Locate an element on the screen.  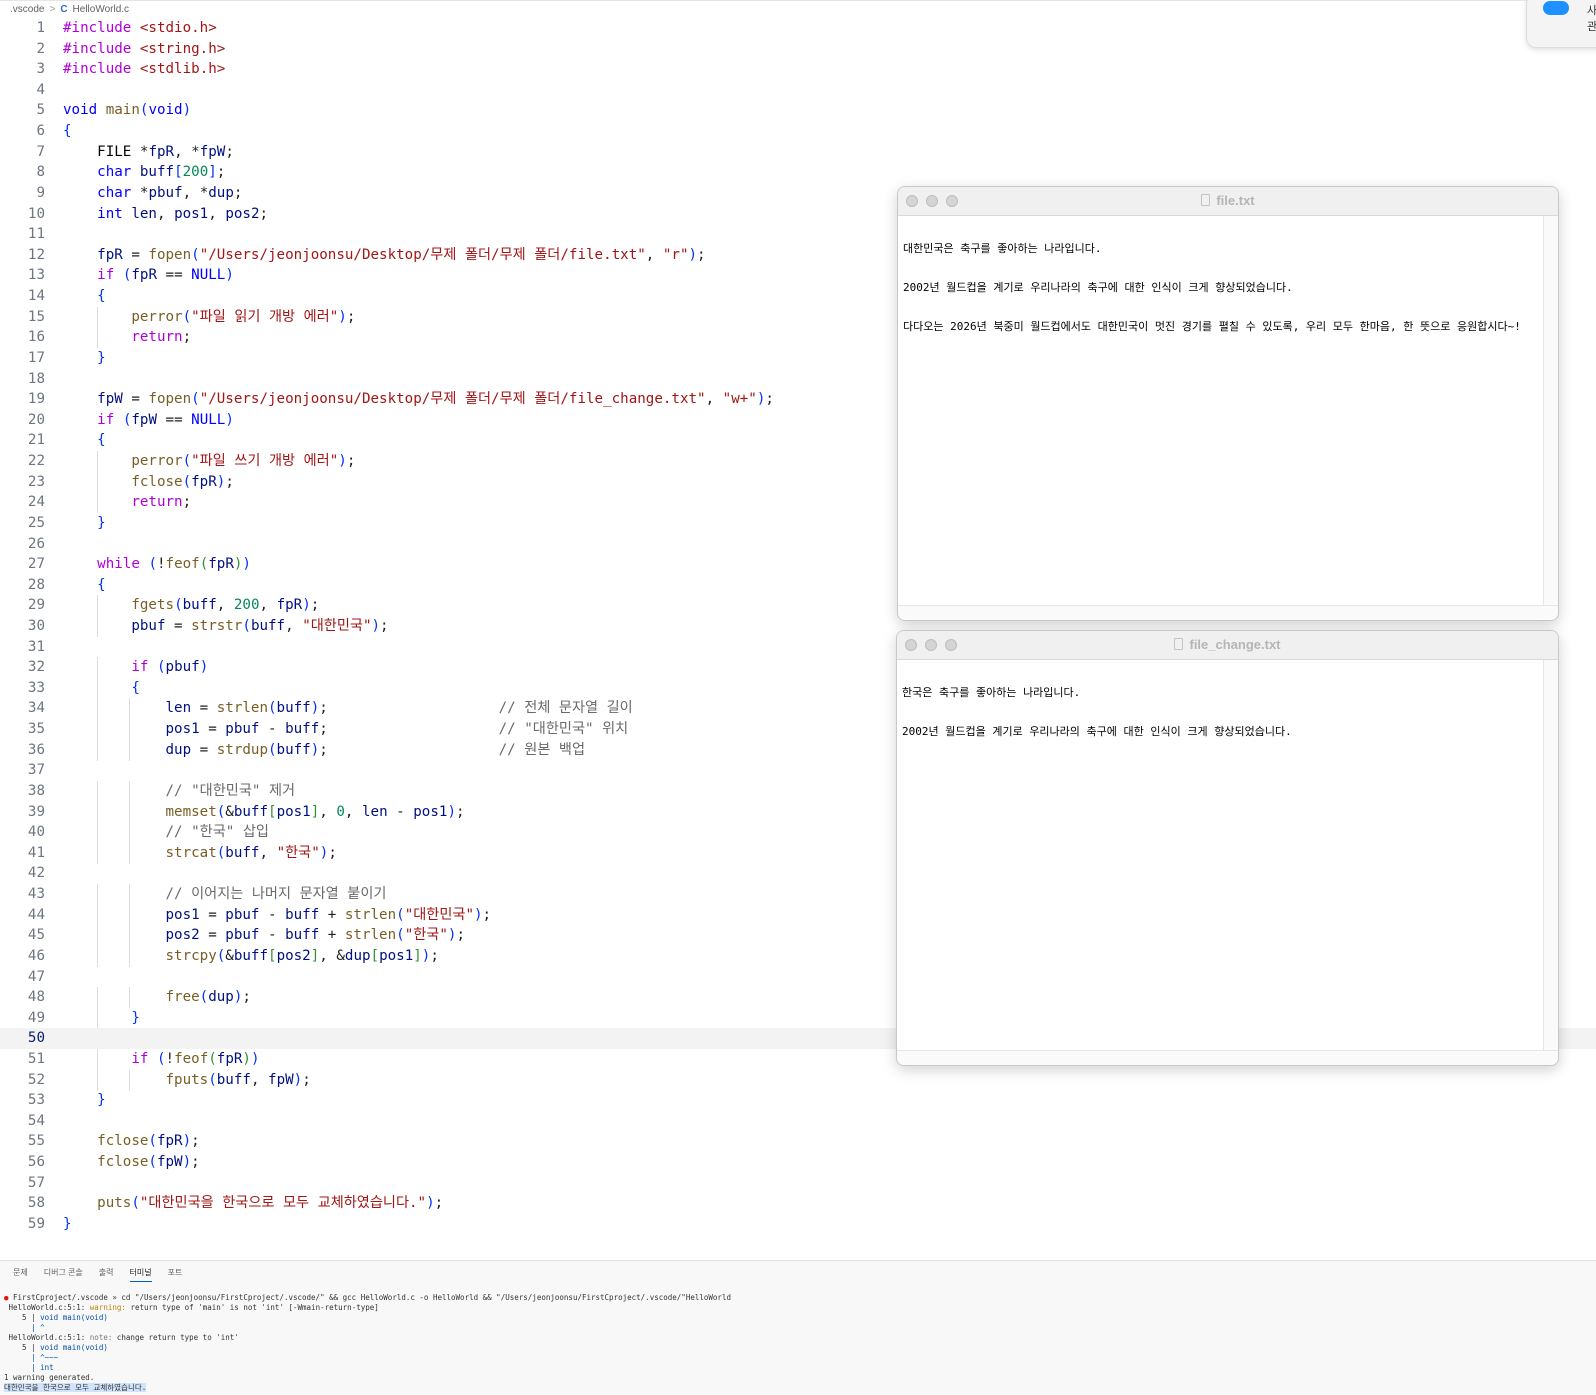
code-line: 55 fclose(fpR); is located at coordinates (798, 1141).